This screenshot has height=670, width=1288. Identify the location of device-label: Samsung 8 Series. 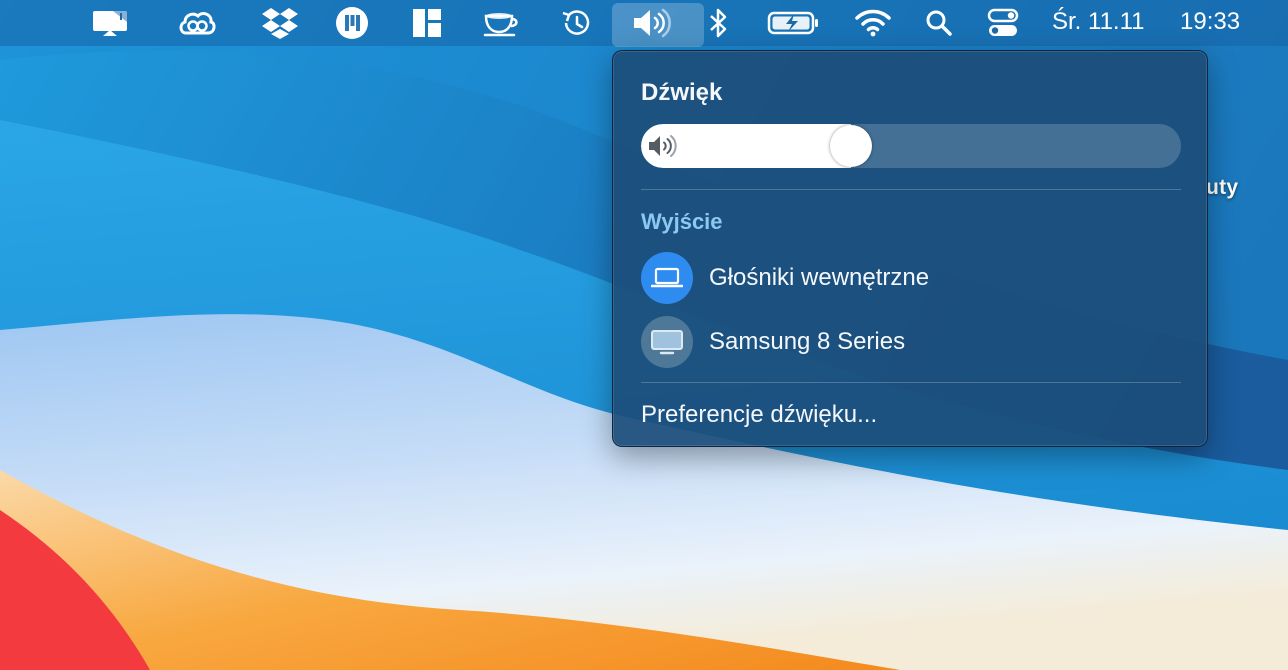
(807, 341).